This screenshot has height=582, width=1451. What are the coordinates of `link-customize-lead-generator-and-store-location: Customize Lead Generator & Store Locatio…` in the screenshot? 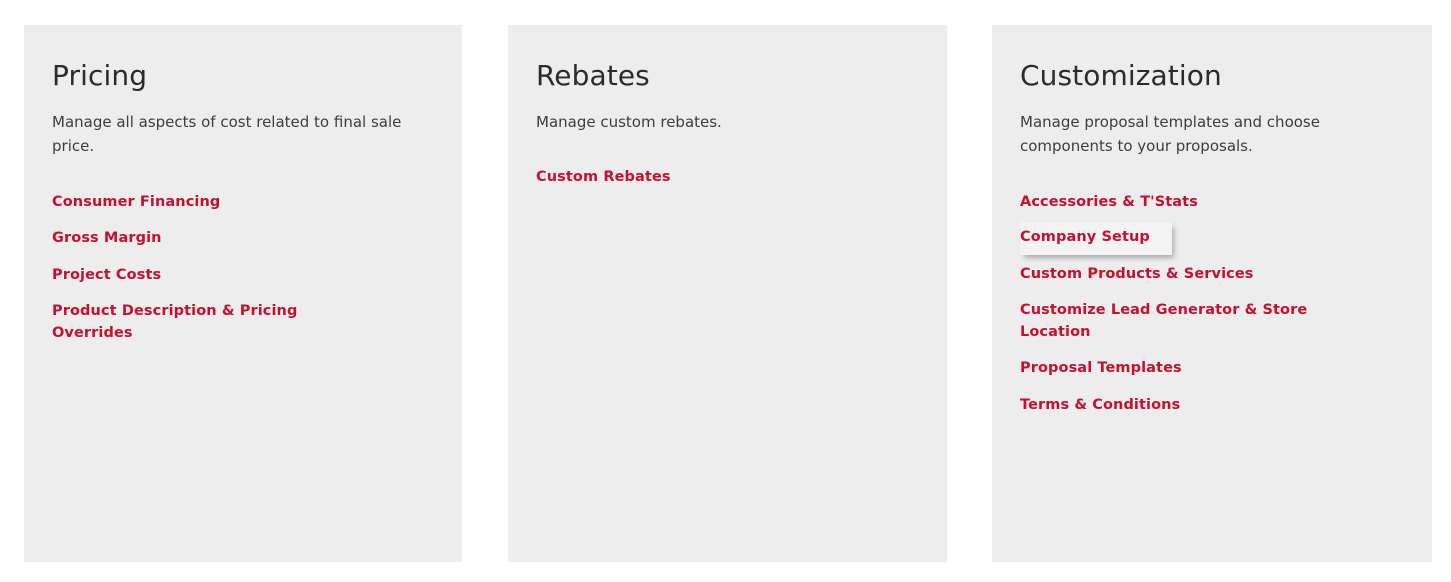 It's located at (1180, 322).